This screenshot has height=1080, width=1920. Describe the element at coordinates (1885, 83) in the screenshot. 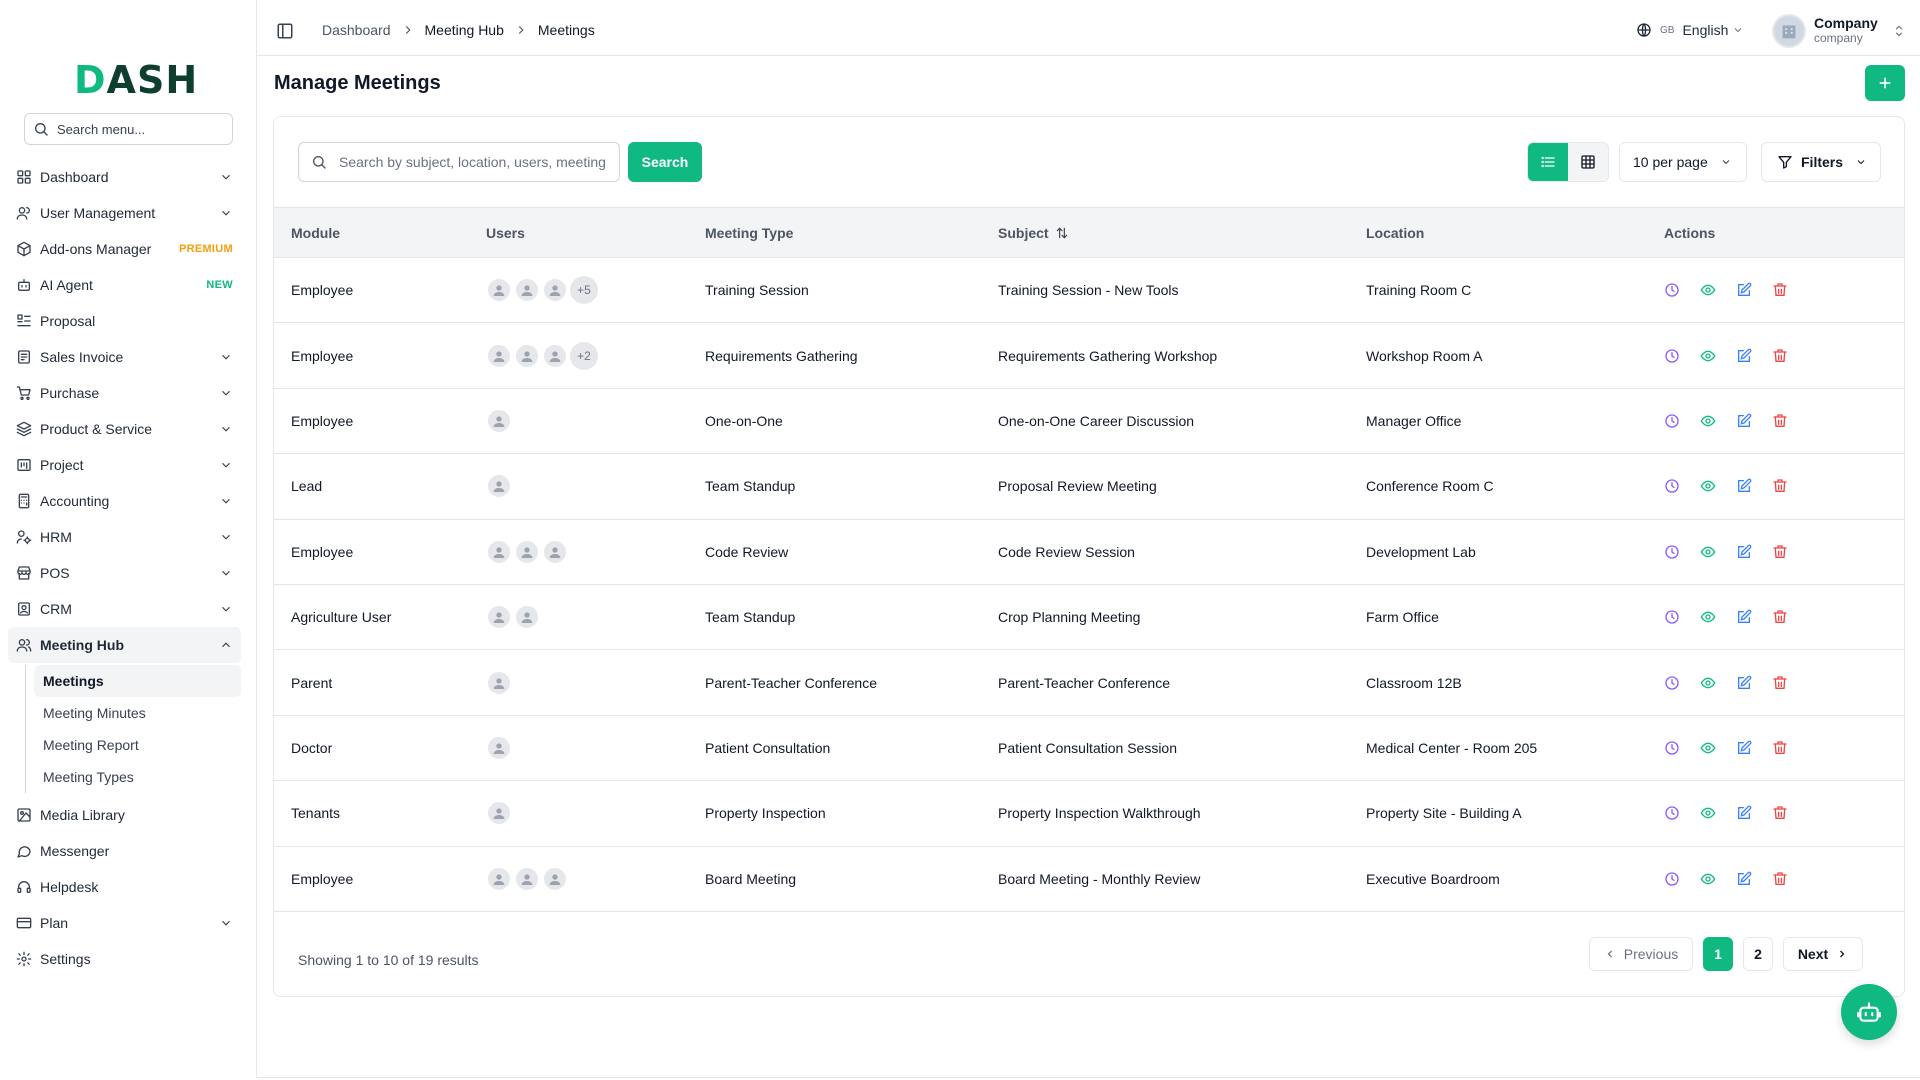

I see `add-meeting-button` at that location.